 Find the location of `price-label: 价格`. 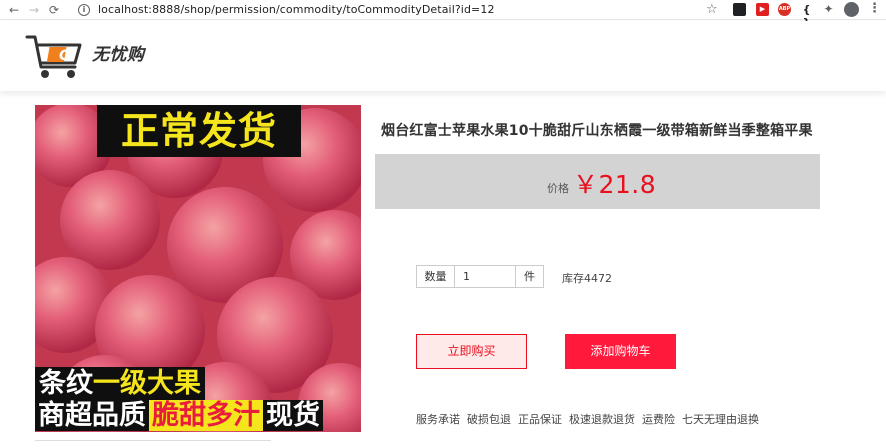

price-label: 价格 is located at coordinates (558, 188).